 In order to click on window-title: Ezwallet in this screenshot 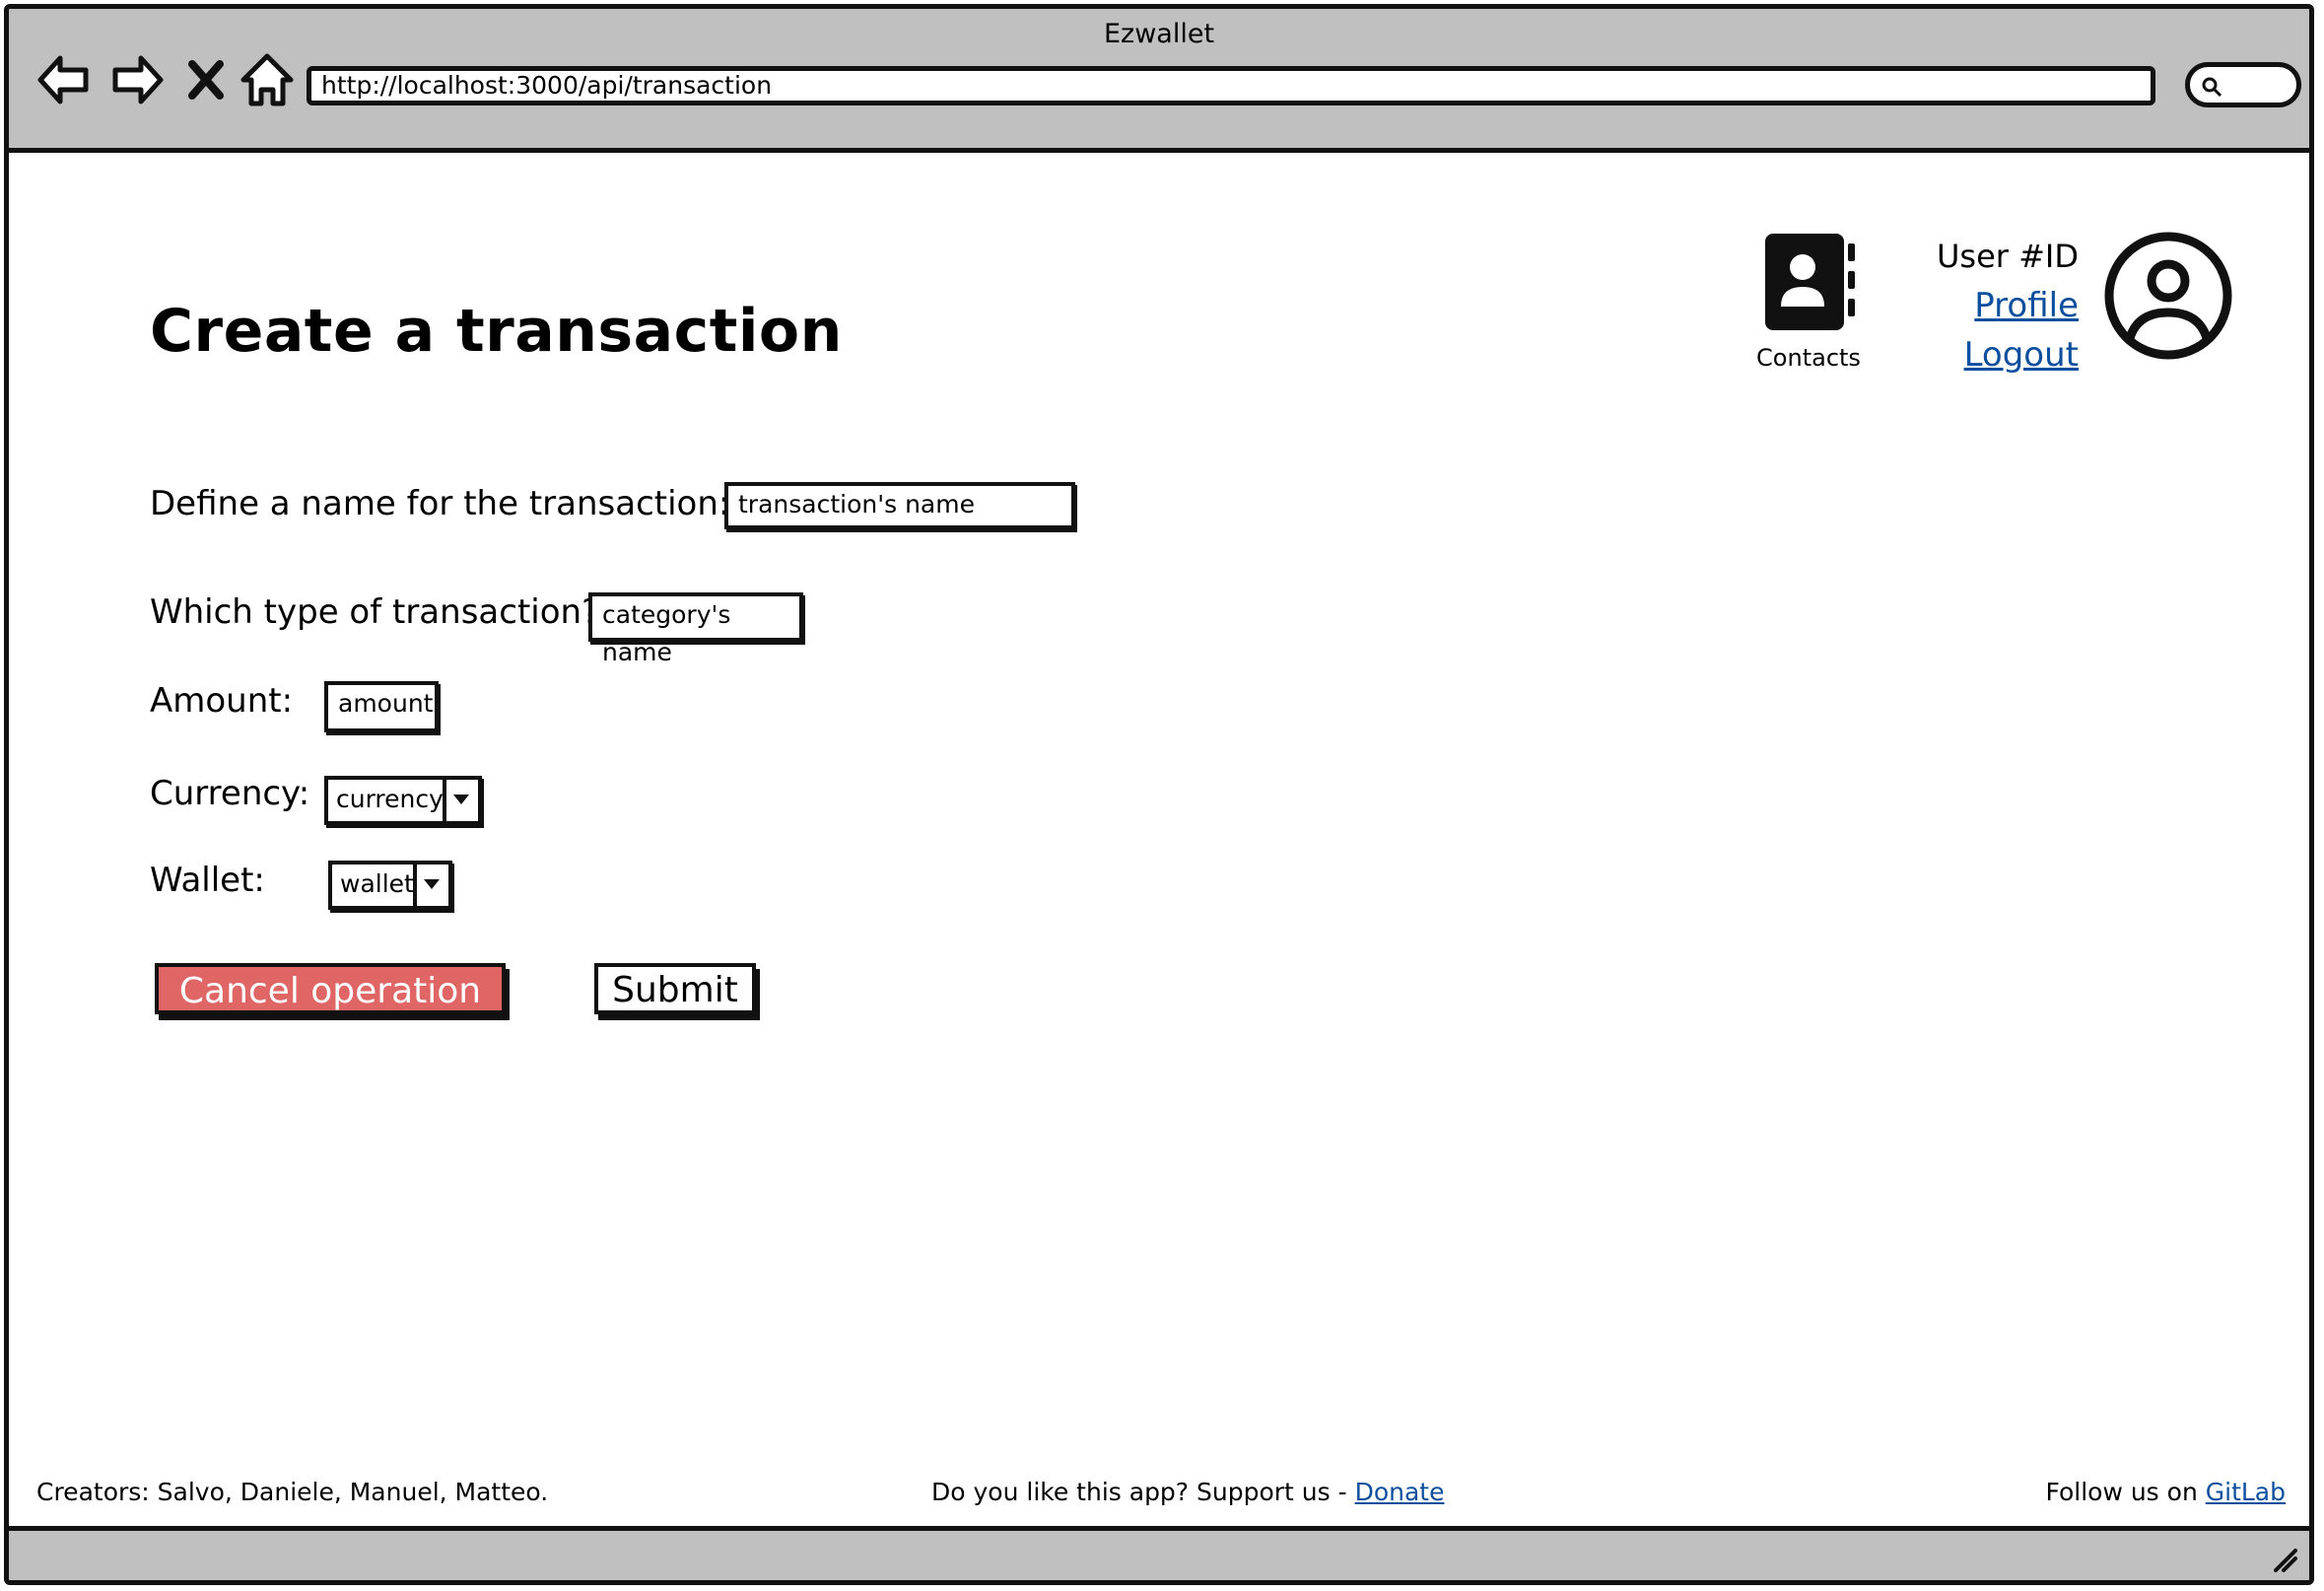, I will do `click(1159, 34)`.